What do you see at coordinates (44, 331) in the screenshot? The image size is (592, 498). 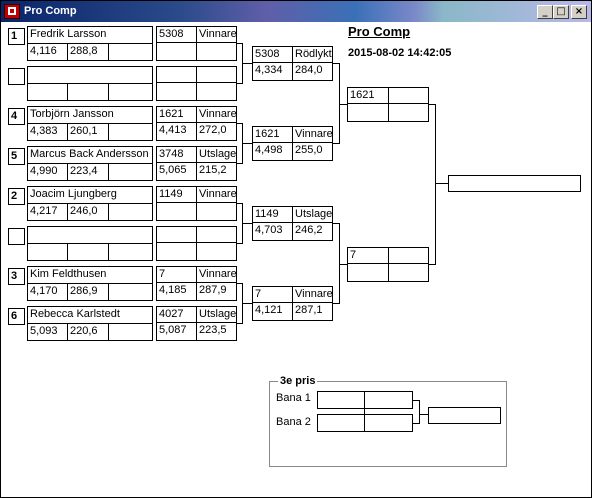 I see `racer-rt: 5,093` at bounding box center [44, 331].